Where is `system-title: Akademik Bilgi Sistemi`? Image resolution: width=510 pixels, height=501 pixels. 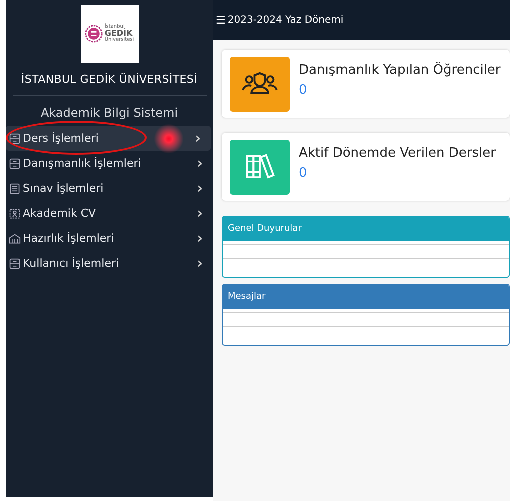
system-title: Akademik Bilgi Sistemi is located at coordinates (109, 113).